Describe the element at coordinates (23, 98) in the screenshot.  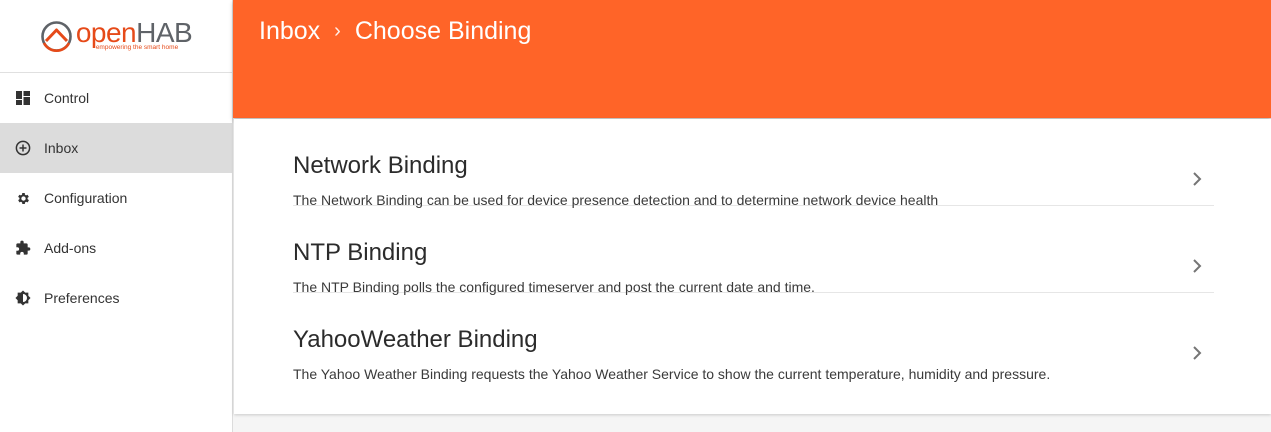
I see `dashboard-icon` at that location.